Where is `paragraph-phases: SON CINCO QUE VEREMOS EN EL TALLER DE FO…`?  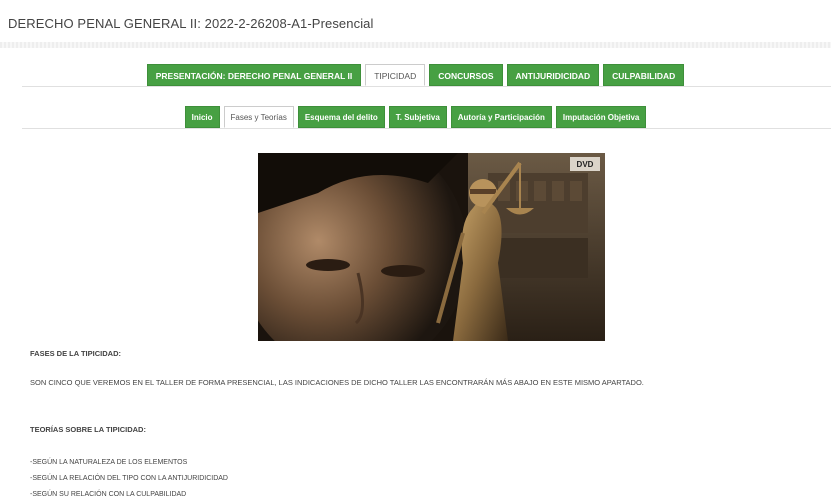 paragraph-phases: SON CINCO QUE VEREMOS EN EL TALLER DE FO… is located at coordinates (337, 382).